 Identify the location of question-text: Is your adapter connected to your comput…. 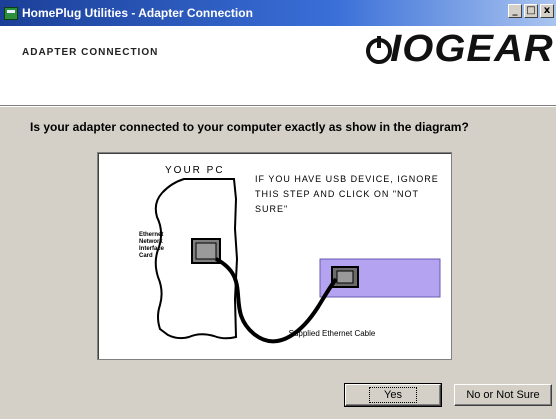
(249, 127).